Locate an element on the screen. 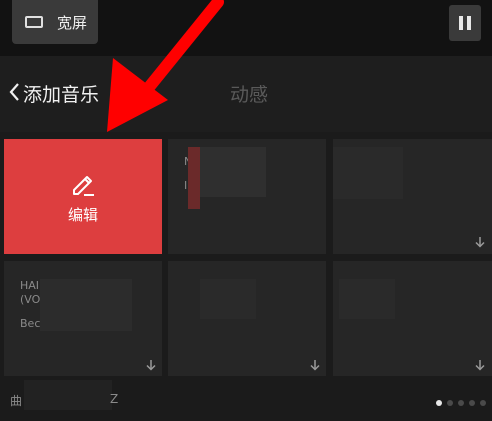 This screenshot has height=421, width=492. widescreen-label: 宽屏 is located at coordinates (72, 22).